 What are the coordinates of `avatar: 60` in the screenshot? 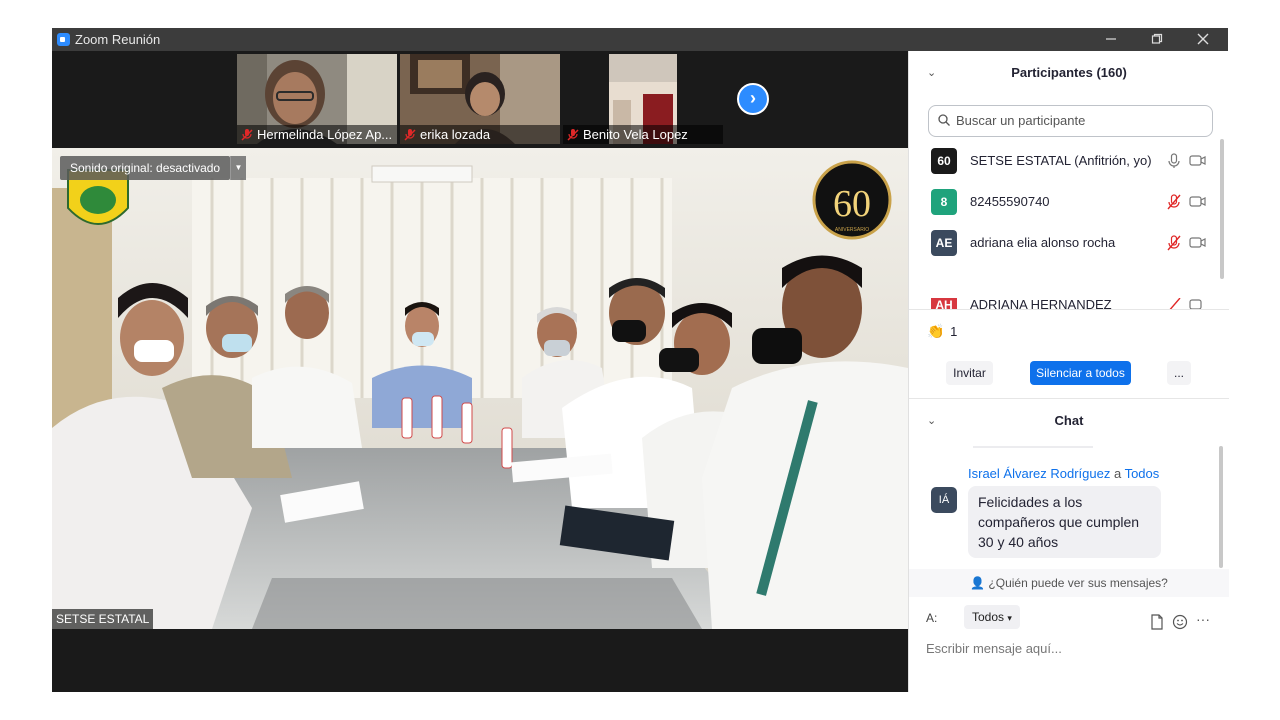 It's located at (944, 161).